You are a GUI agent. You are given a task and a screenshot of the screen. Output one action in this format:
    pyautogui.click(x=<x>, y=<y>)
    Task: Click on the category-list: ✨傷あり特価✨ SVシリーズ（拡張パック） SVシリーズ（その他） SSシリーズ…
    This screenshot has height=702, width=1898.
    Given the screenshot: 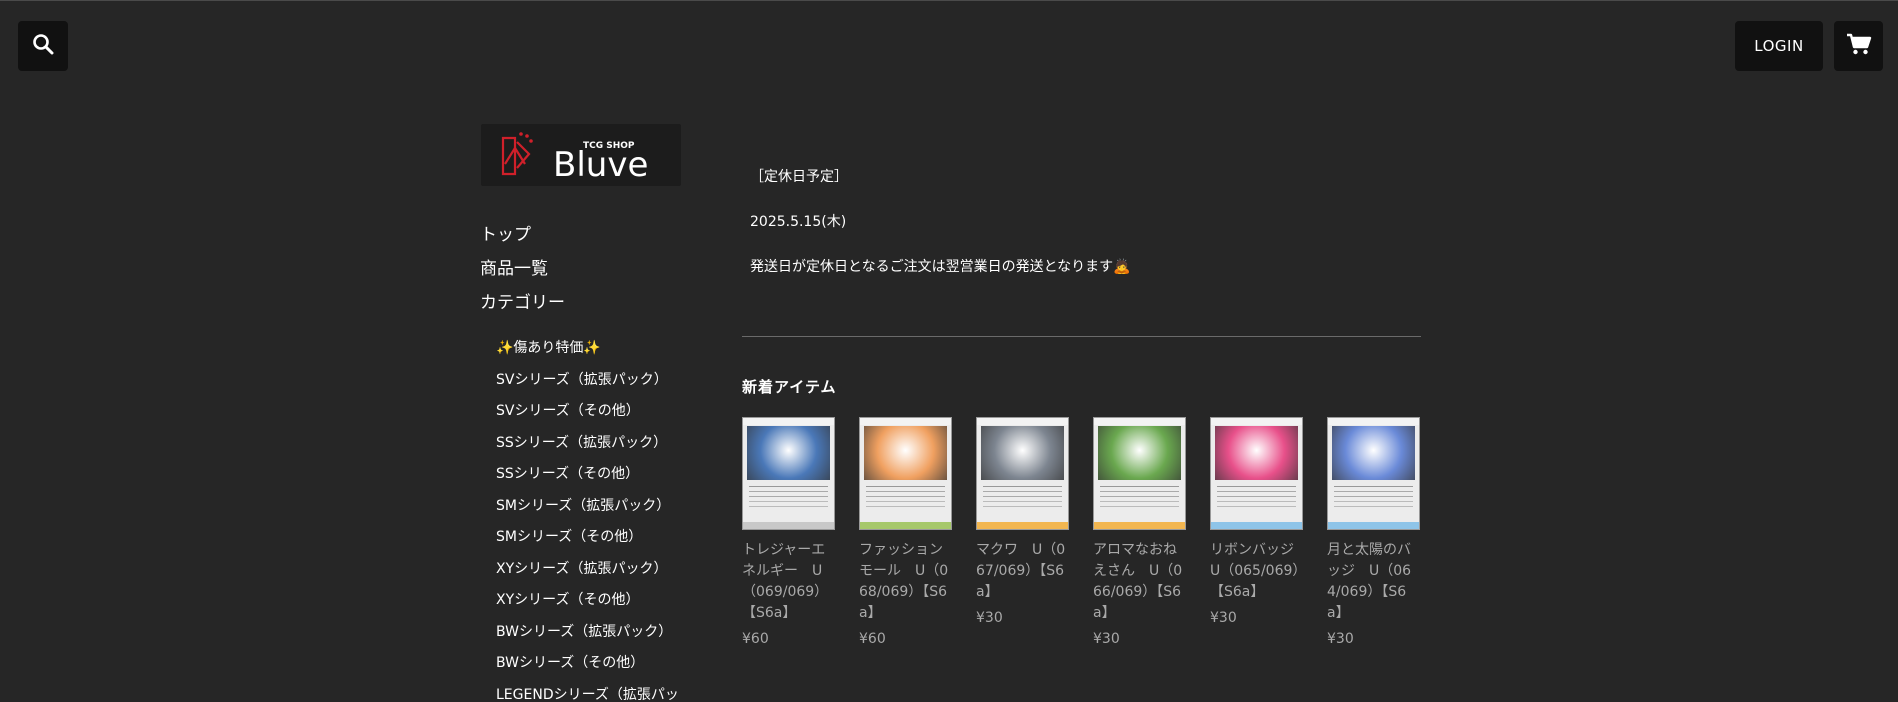 What is the action you would take?
    pyautogui.click(x=587, y=518)
    